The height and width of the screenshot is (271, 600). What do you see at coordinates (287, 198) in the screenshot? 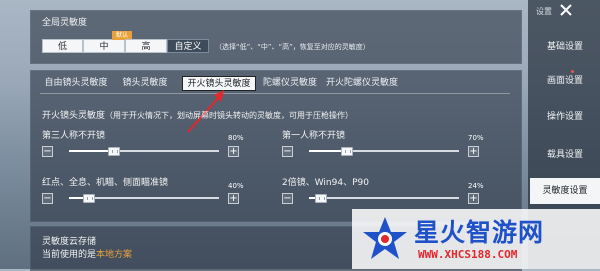
I see `decrease-2x-scope-button: −` at bounding box center [287, 198].